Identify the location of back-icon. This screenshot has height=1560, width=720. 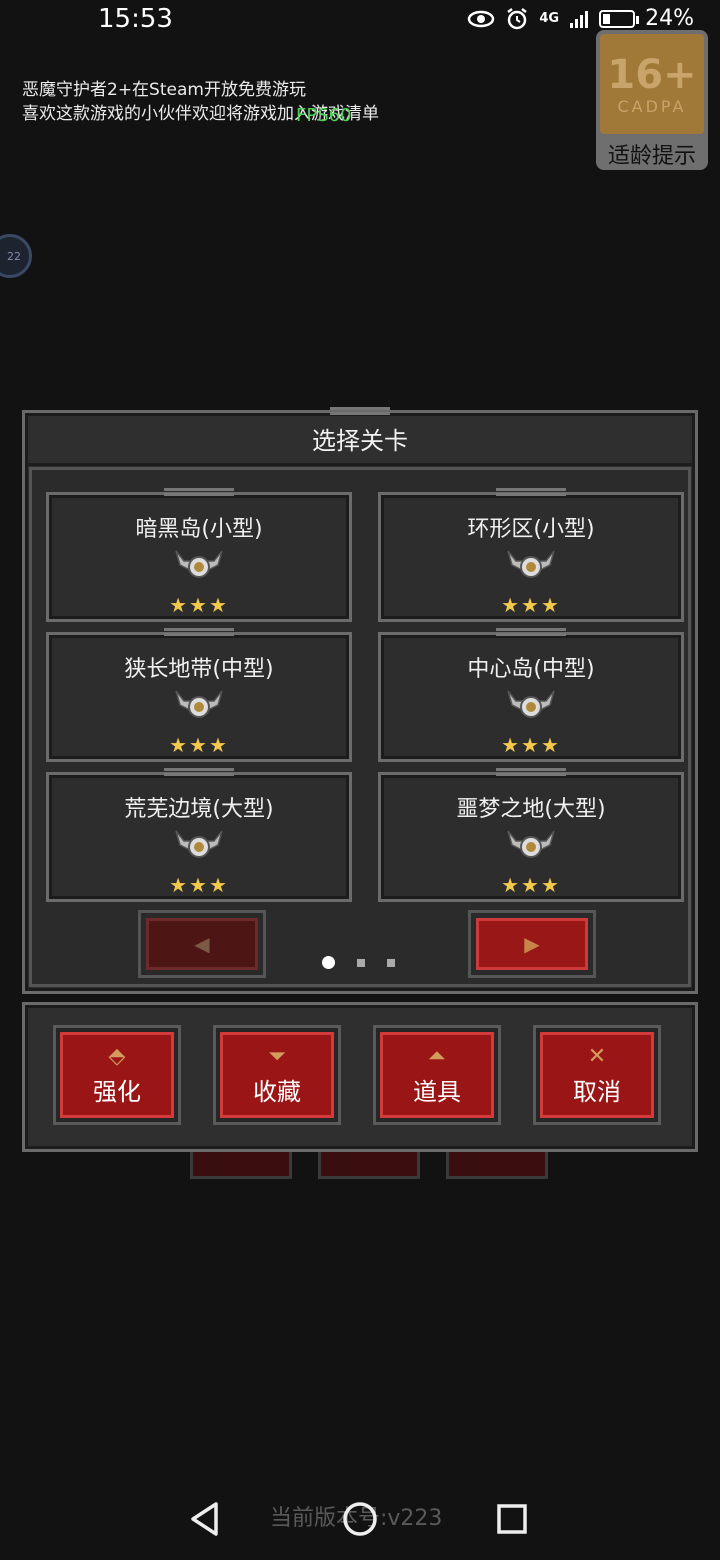
(205, 1519).